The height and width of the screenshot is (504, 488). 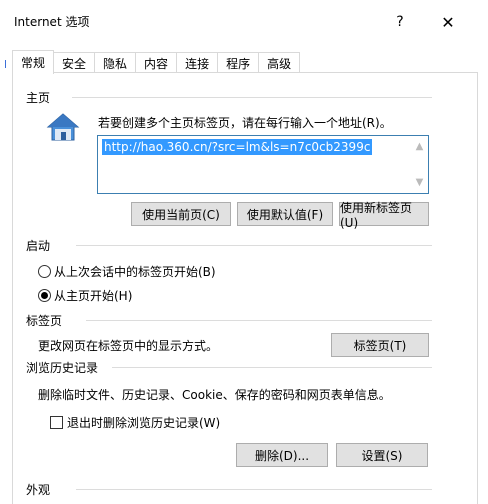 What do you see at coordinates (197, 62) in the screenshot?
I see `tab-connections: 连接` at bounding box center [197, 62].